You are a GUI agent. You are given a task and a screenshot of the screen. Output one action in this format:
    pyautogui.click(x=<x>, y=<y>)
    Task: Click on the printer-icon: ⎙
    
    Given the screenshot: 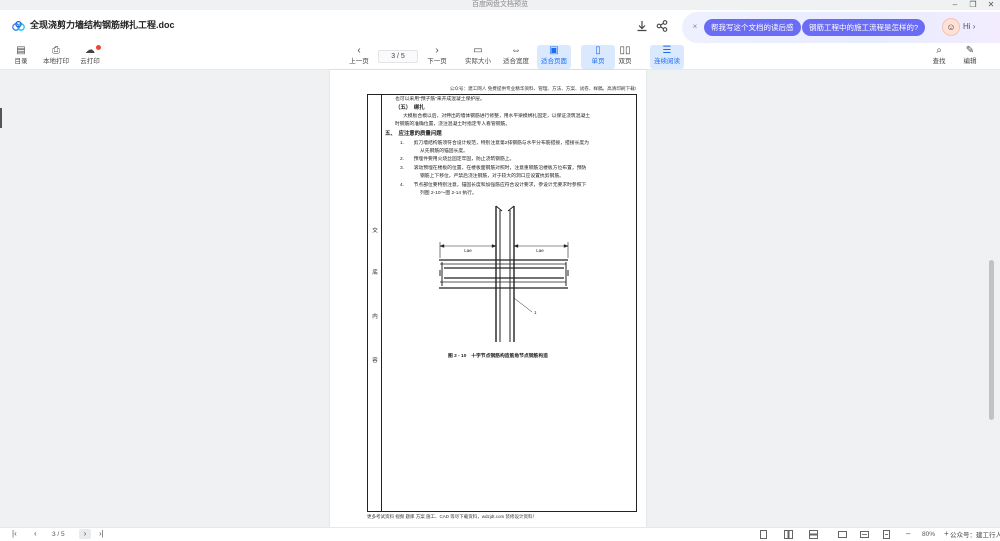 What is the action you would take?
    pyautogui.click(x=56, y=50)
    